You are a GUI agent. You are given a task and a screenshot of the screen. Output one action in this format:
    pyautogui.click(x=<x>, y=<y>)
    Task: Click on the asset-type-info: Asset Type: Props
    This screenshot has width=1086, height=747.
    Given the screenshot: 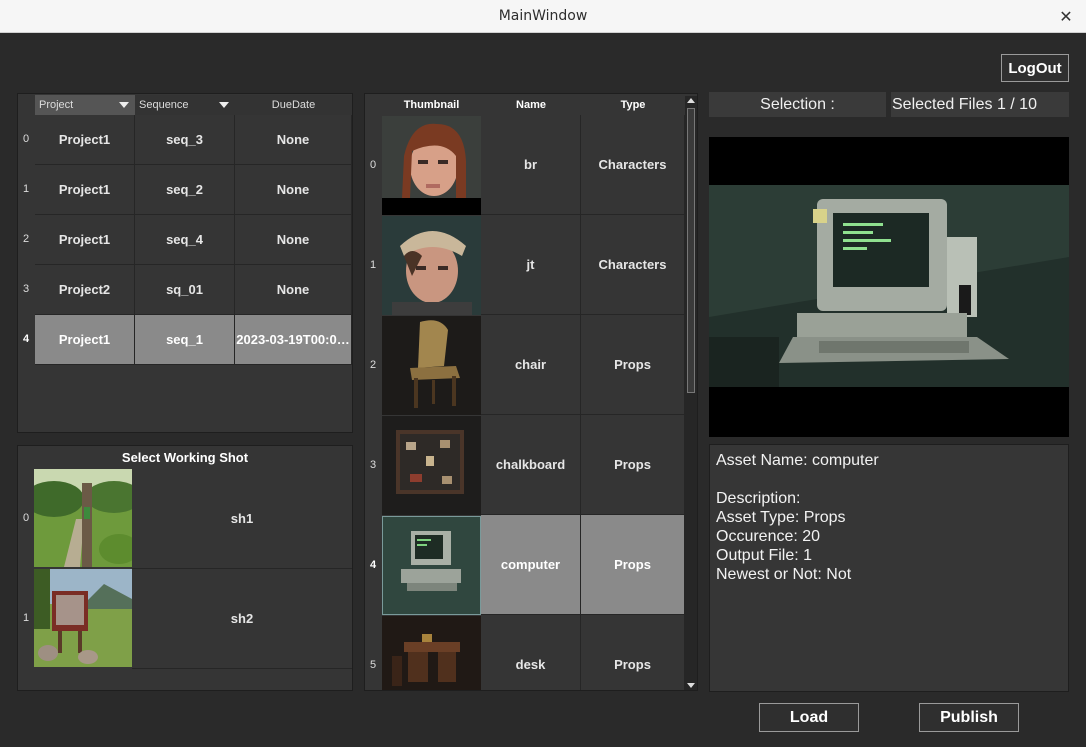 What is the action you would take?
    pyautogui.click(x=781, y=517)
    